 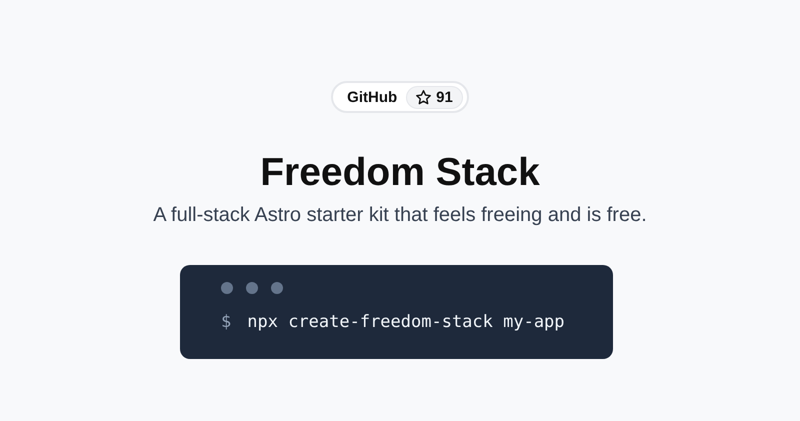 I want to click on page-title: Freedom Stack, so click(x=400, y=173).